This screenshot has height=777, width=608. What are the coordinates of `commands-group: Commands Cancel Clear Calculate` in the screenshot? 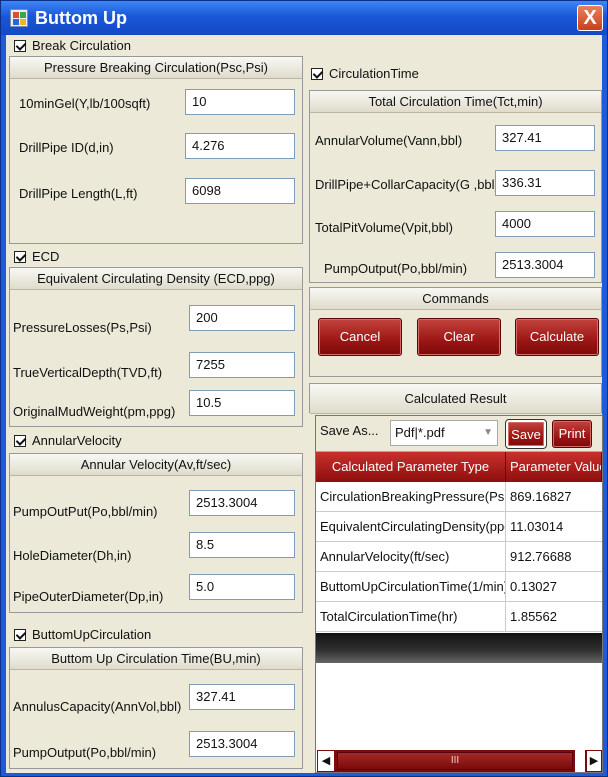 It's located at (455, 332).